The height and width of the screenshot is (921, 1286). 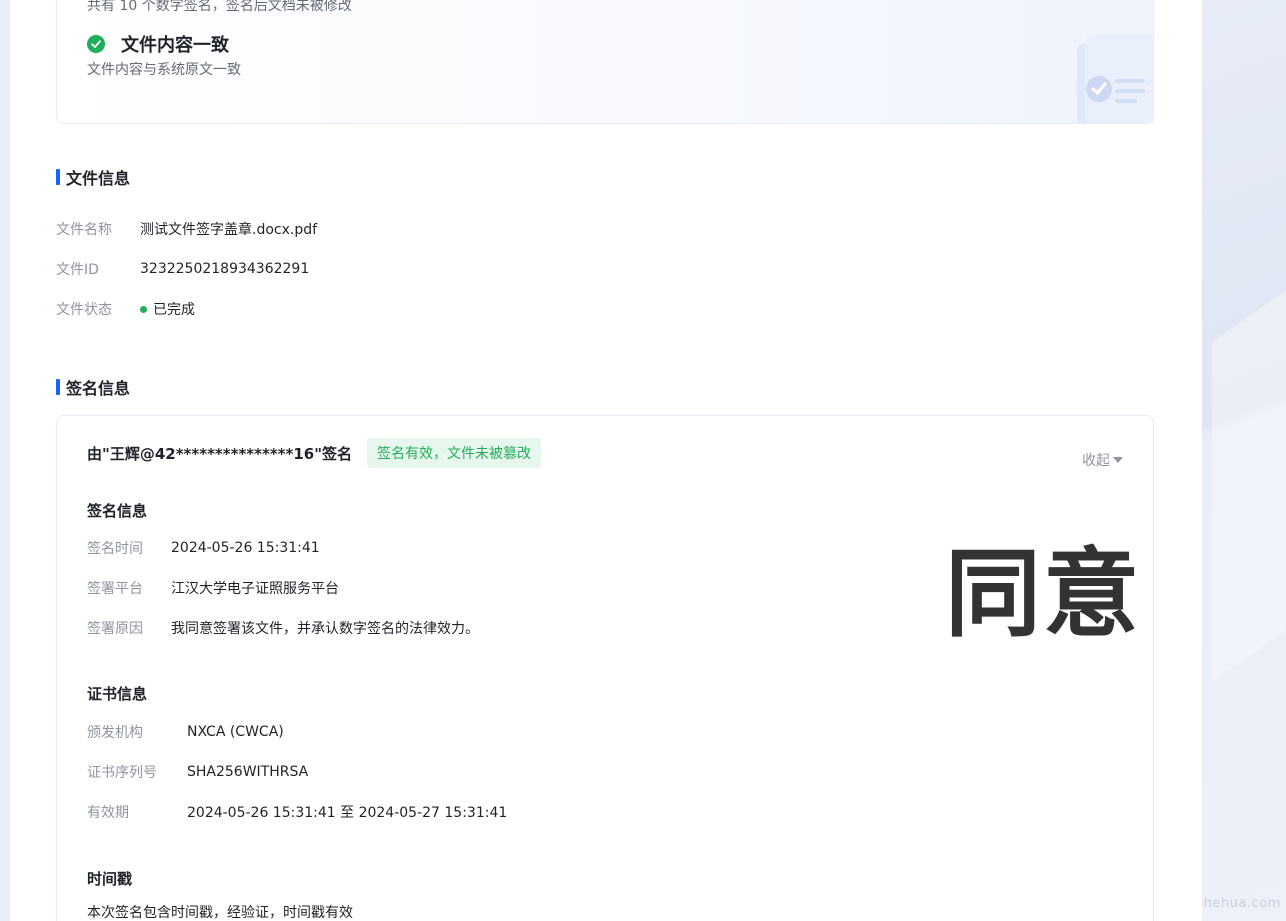 What do you see at coordinates (225, 269) in the screenshot?
I see `file-id-value: 3232250218934362291` at bounding box center [225, 269].